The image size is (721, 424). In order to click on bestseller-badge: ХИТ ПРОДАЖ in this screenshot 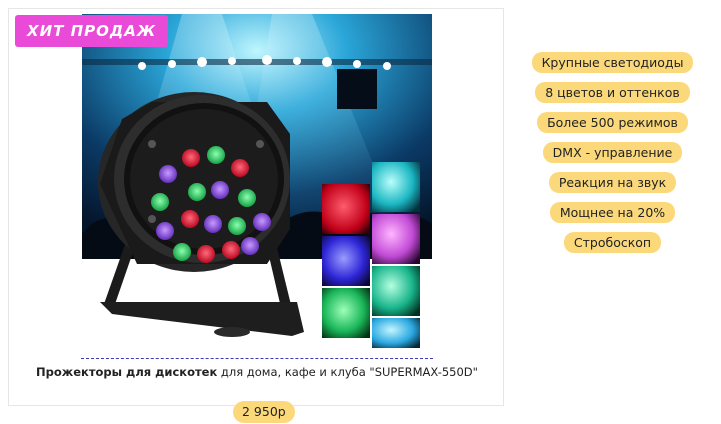, I will do `click(92, 31)`.